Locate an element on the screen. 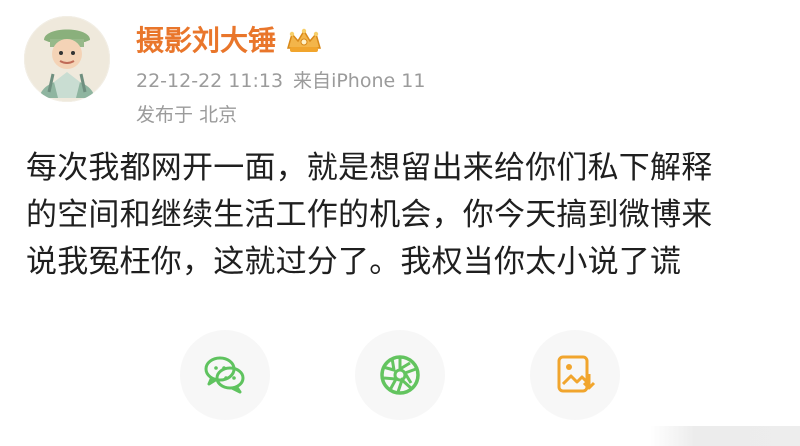  avatar-illustration is located at coordinates (67, 59).